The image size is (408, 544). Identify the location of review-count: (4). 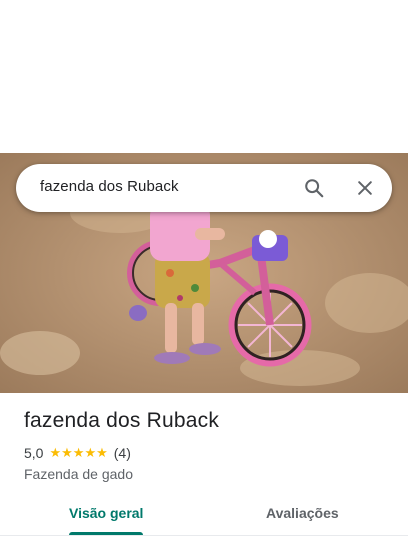
(122, 453).